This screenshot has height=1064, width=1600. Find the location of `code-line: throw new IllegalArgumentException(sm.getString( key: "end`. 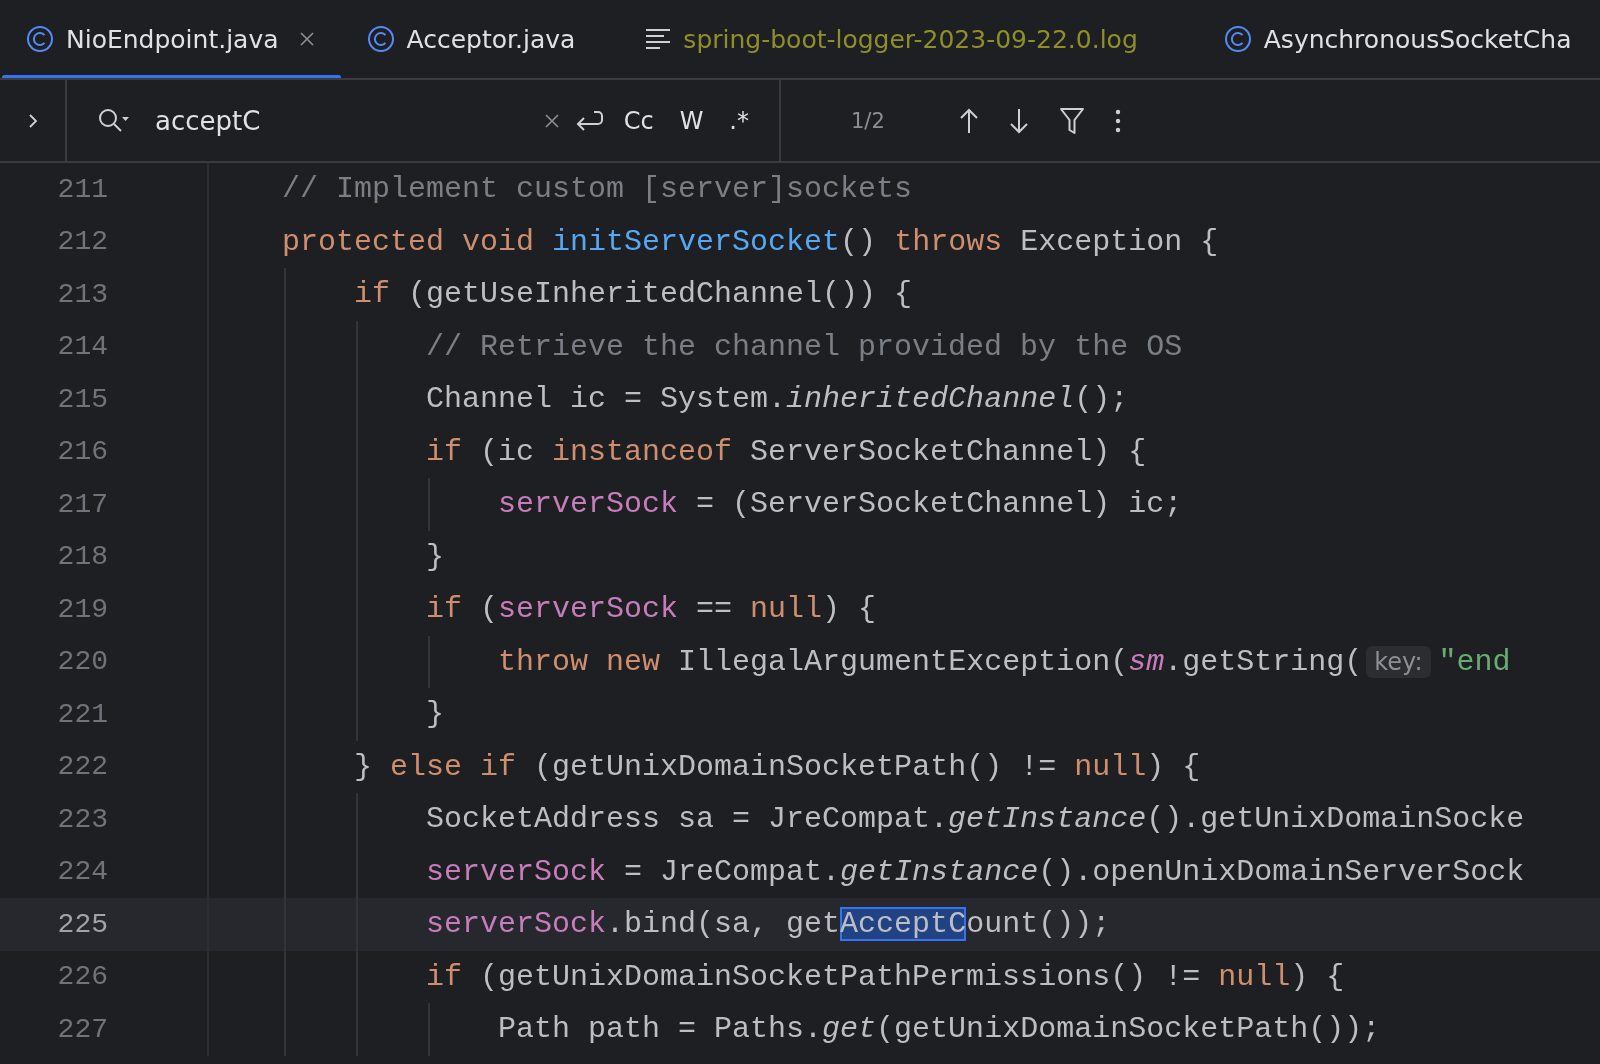

code-line: throw new IllegalArgumentException(sm.getString( key: "end is located at coordinates (1004, 661).